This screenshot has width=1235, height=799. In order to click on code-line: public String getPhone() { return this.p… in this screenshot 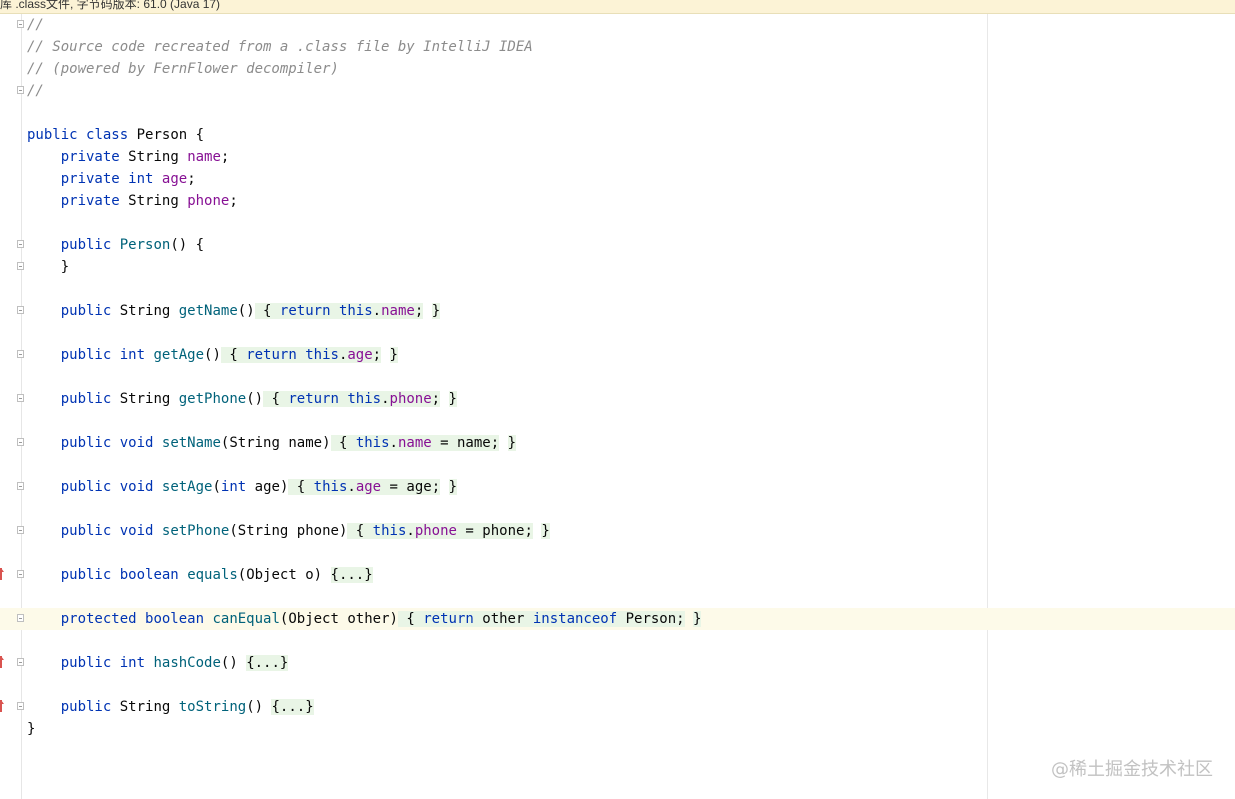, I will do `click(359, 399)`.